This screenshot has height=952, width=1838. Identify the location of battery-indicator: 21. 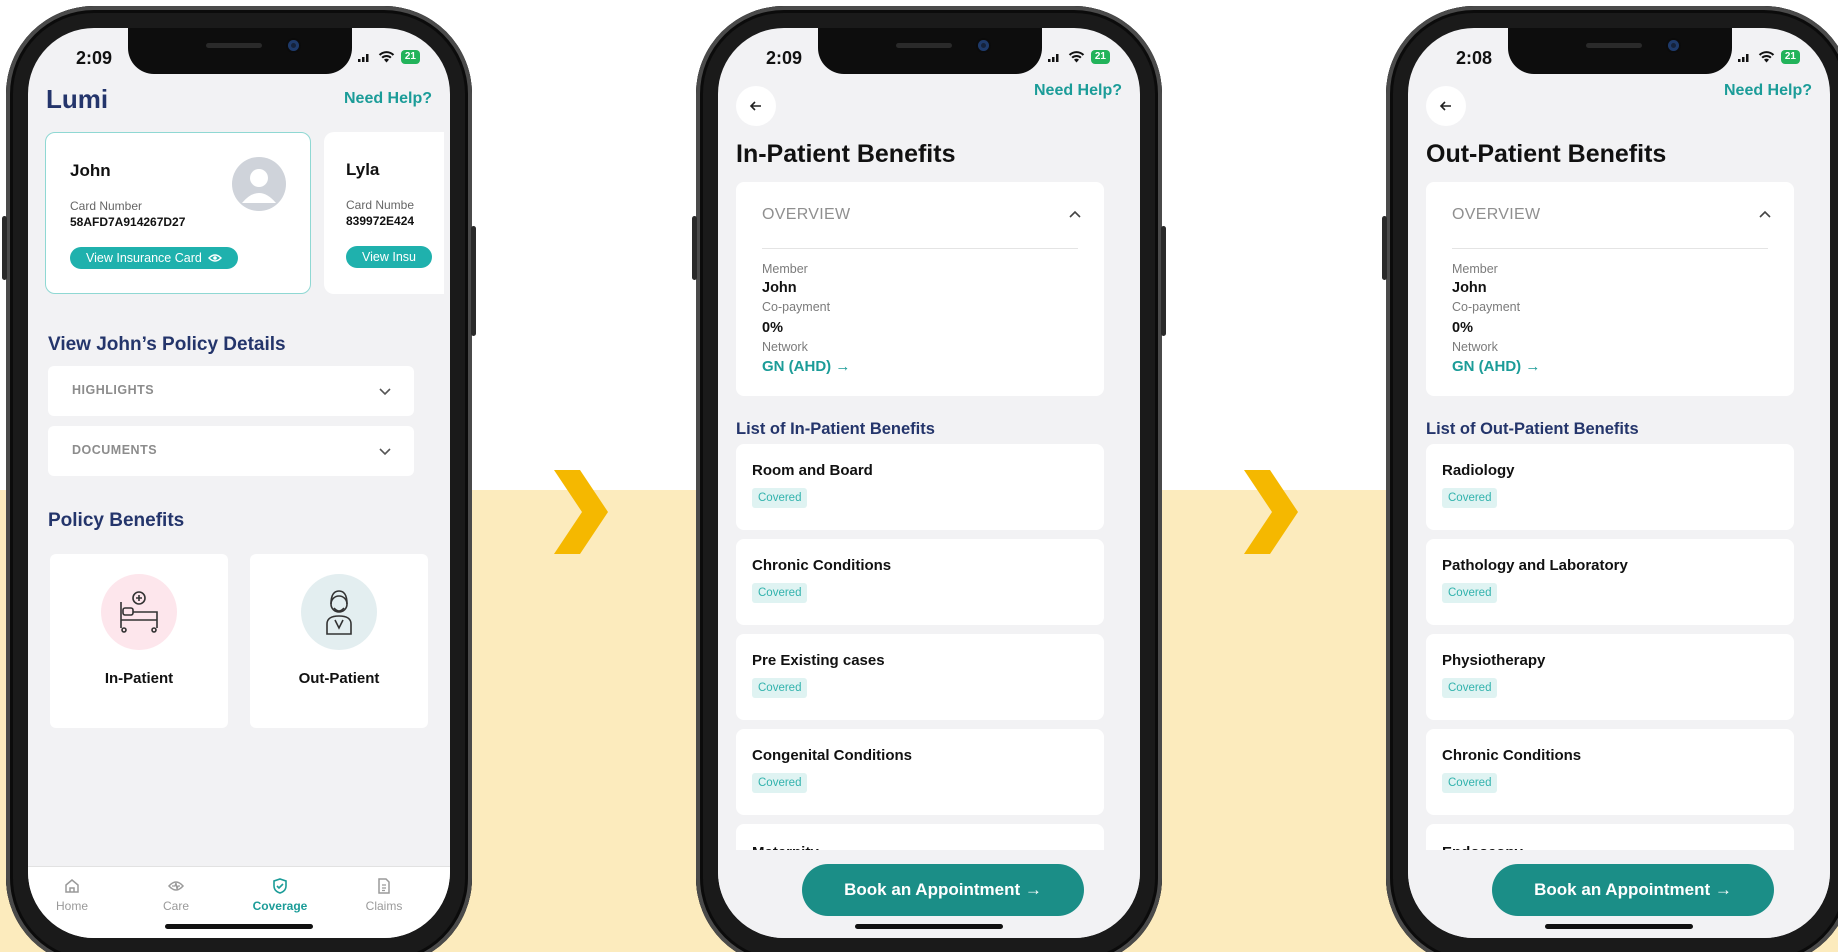
(410, 57).